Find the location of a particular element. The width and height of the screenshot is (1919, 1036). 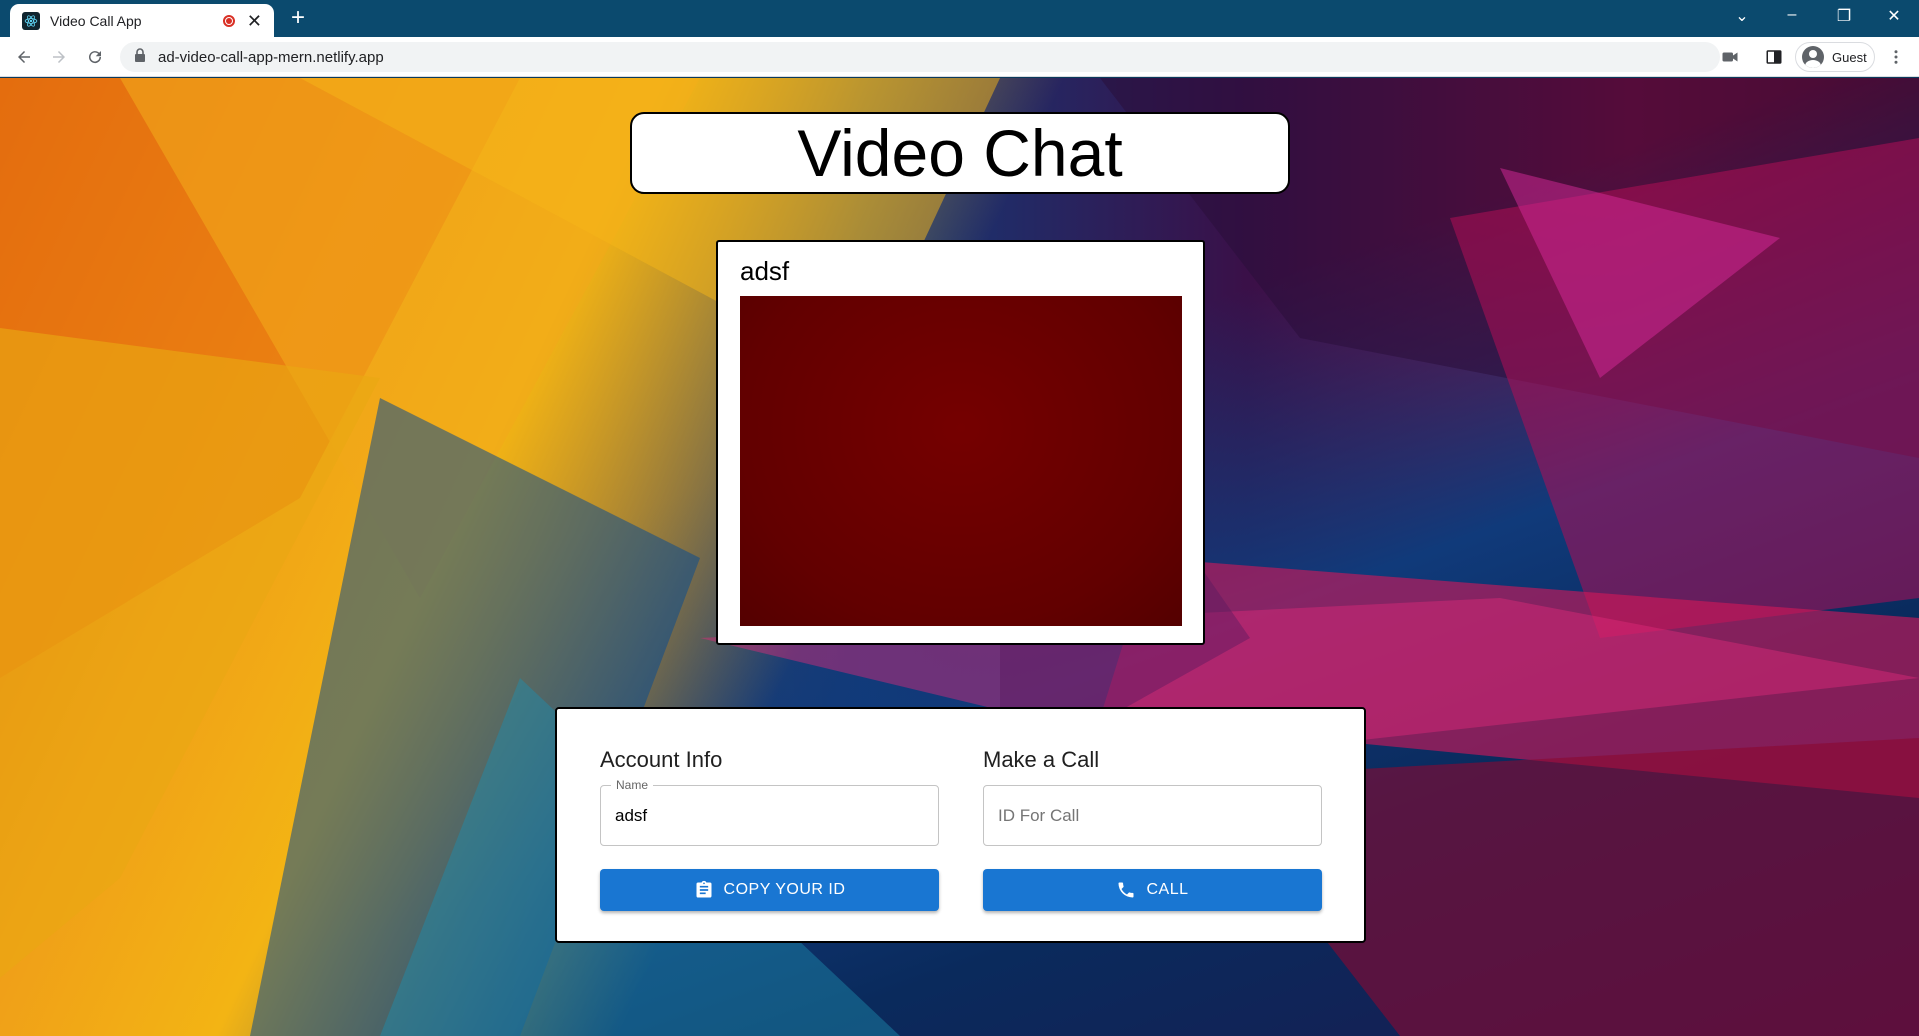

recording-indicator-icon is located at coordinates (228, 20).